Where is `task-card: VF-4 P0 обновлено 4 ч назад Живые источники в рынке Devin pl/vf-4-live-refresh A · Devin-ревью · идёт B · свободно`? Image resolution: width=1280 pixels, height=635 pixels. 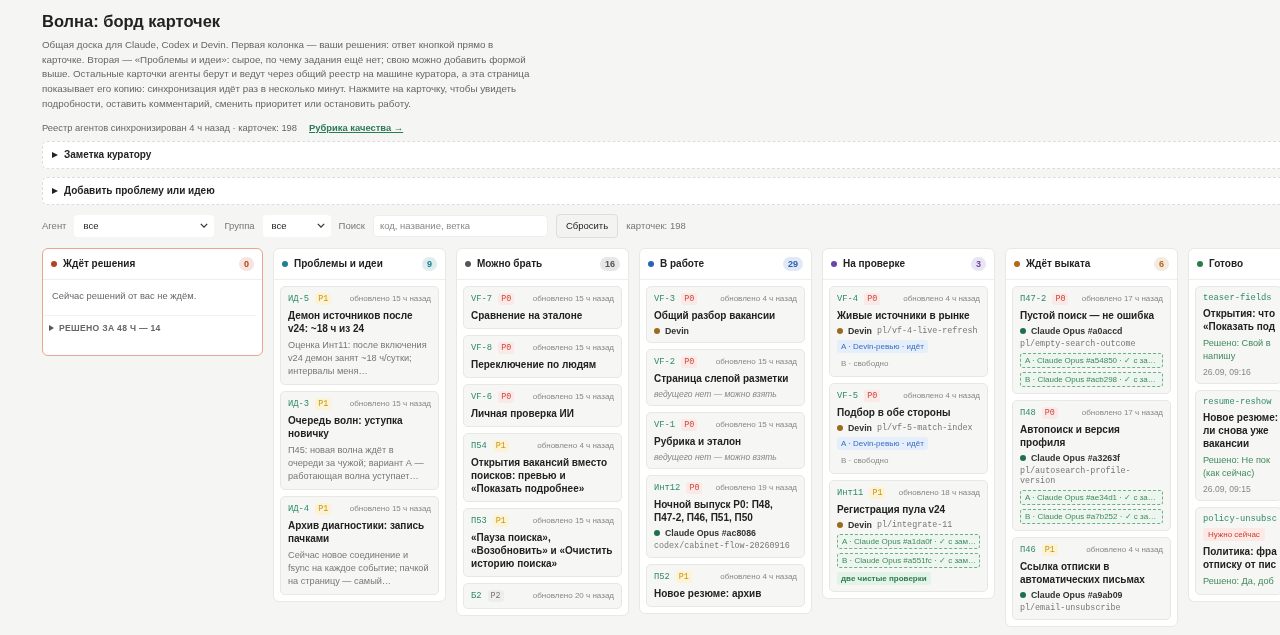 task-card: VF-4 P0 обновлено 4 ч назад Живые источники в рынке Devin pl/vf-4-live-refresh A · Devin-ревью · идёт B · свободно is located at coordinates (908, 331).